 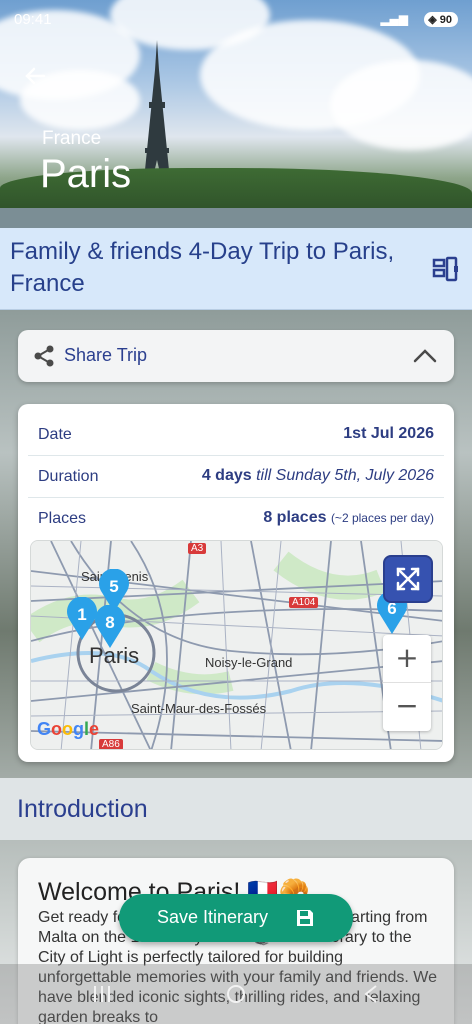 What do you see at coordinates (236, 20) in the screenshot?
I see `status-bar: 09:41 ▂▄▆ ◈ 90` at bounding box center [236, 20].